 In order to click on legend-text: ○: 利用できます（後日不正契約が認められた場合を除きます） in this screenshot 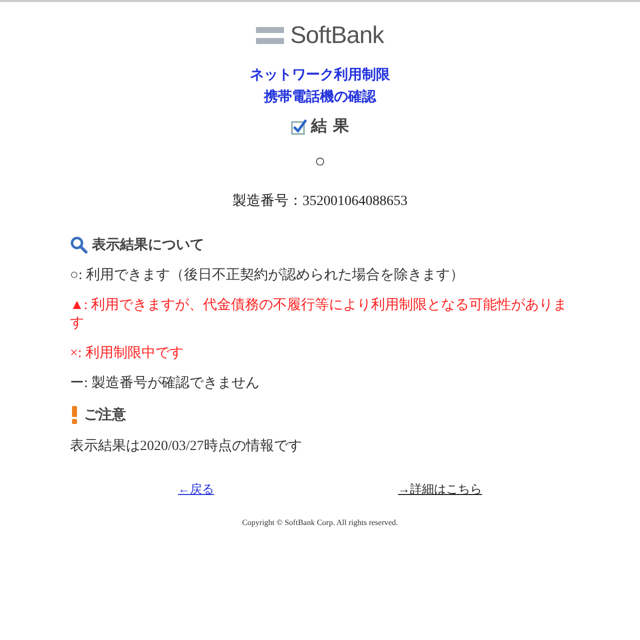, I will do `click(267, 275)`.